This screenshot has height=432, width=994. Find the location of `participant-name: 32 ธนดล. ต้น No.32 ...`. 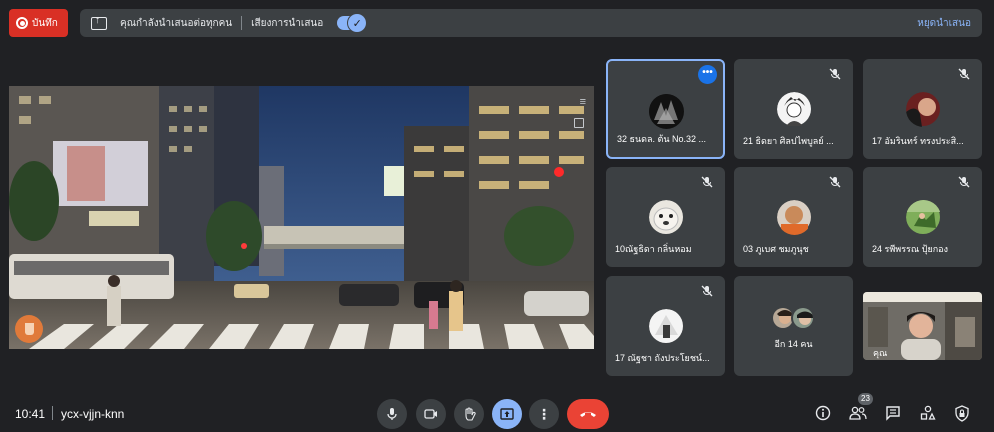

participant-name: 32 ธนดล. ต้น No.32 ... is located at coordinates (662, 139).